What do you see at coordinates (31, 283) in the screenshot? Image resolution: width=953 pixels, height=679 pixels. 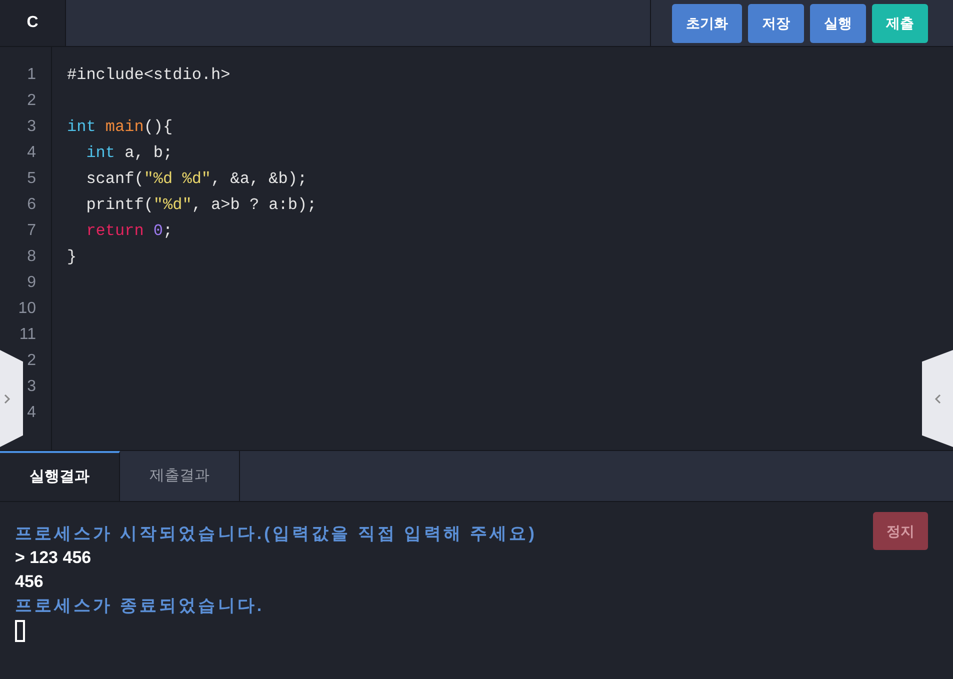 I see `line-number: 9` at bounding box center [31, 283].